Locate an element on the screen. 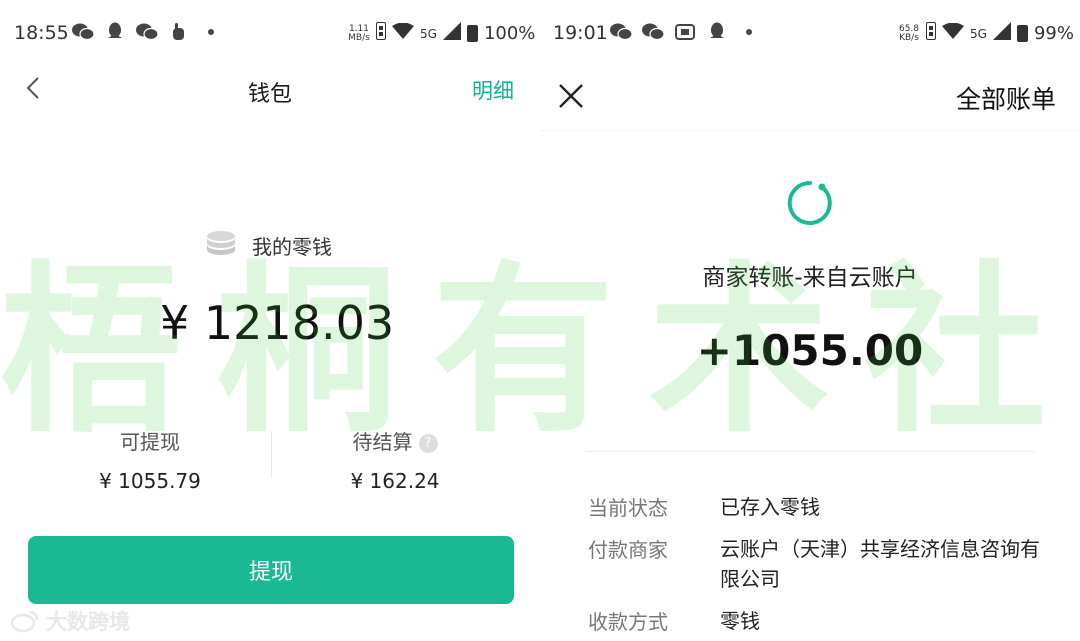 This screenshot has height=641, width=1080. withdraw-button: 提现 is located at coordinates (271, 570).